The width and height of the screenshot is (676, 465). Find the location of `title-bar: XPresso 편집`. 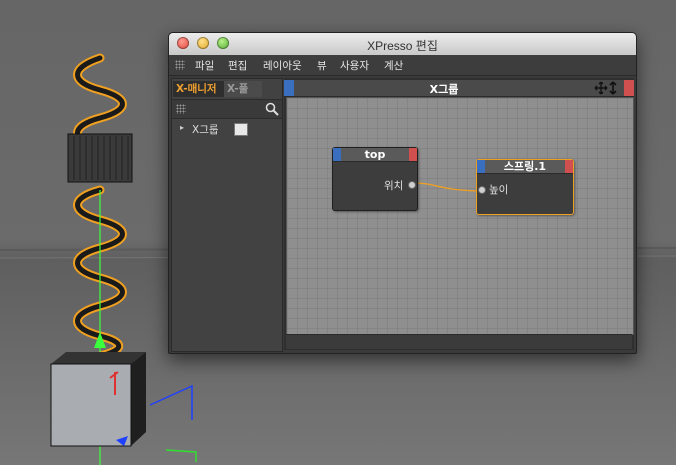

title-bar: XPresso 편집 is located at coordinates (402, 44).